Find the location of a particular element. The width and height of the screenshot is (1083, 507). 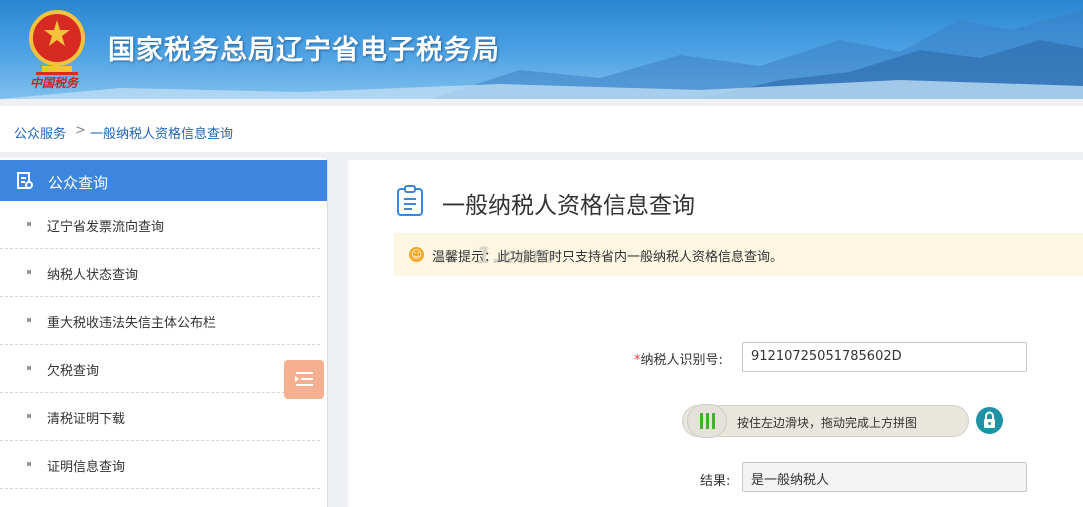

taxpayer-id-label: *纳税人识别号: is located at coordinates (678, 358).